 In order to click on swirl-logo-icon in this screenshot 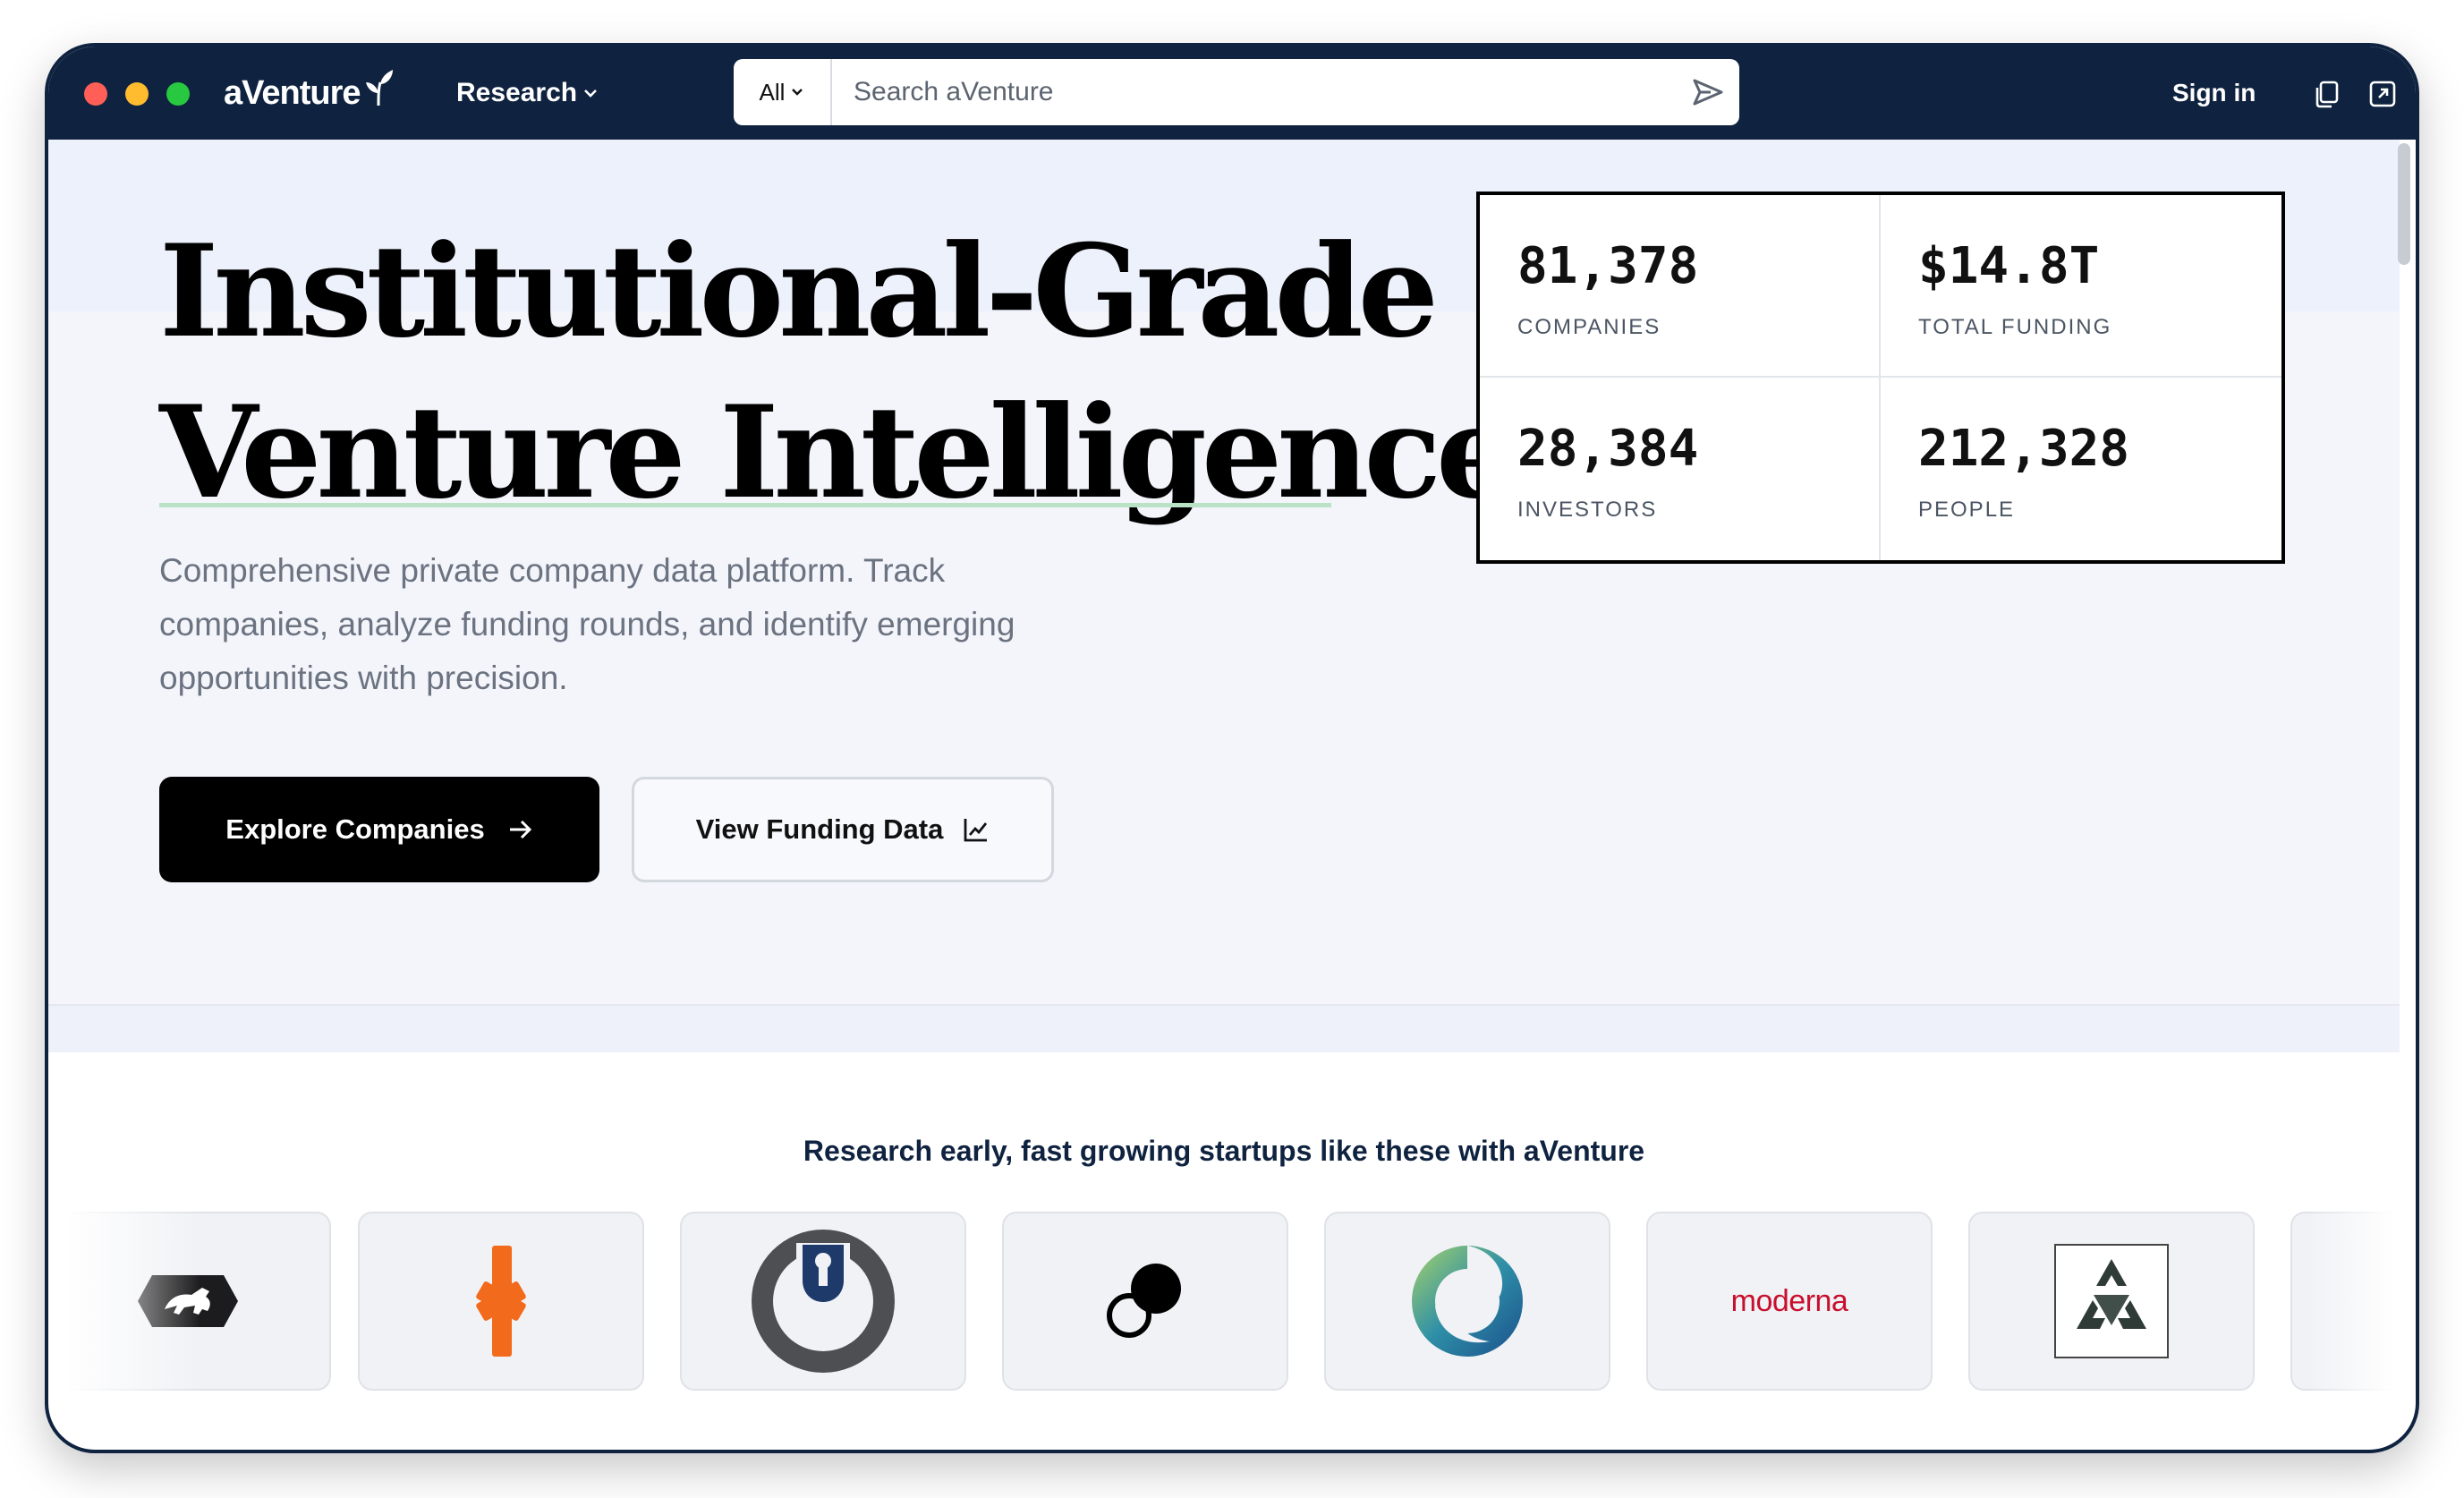, I will do `click(1468, 1301)`.